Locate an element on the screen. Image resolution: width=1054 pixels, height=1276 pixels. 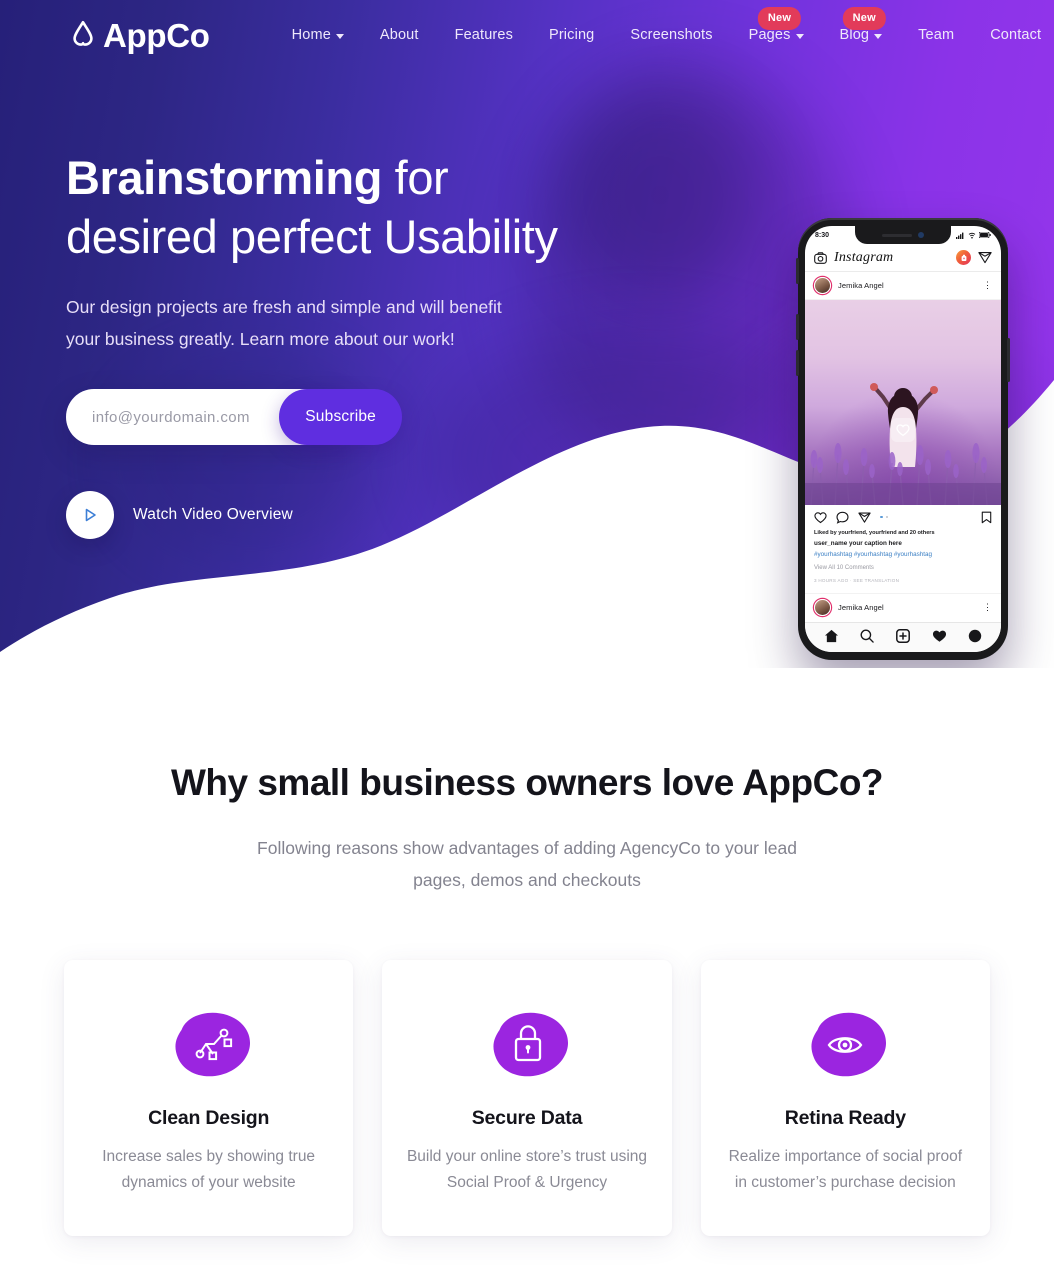
phone-tab-bar is located at coordinates (903, 637).